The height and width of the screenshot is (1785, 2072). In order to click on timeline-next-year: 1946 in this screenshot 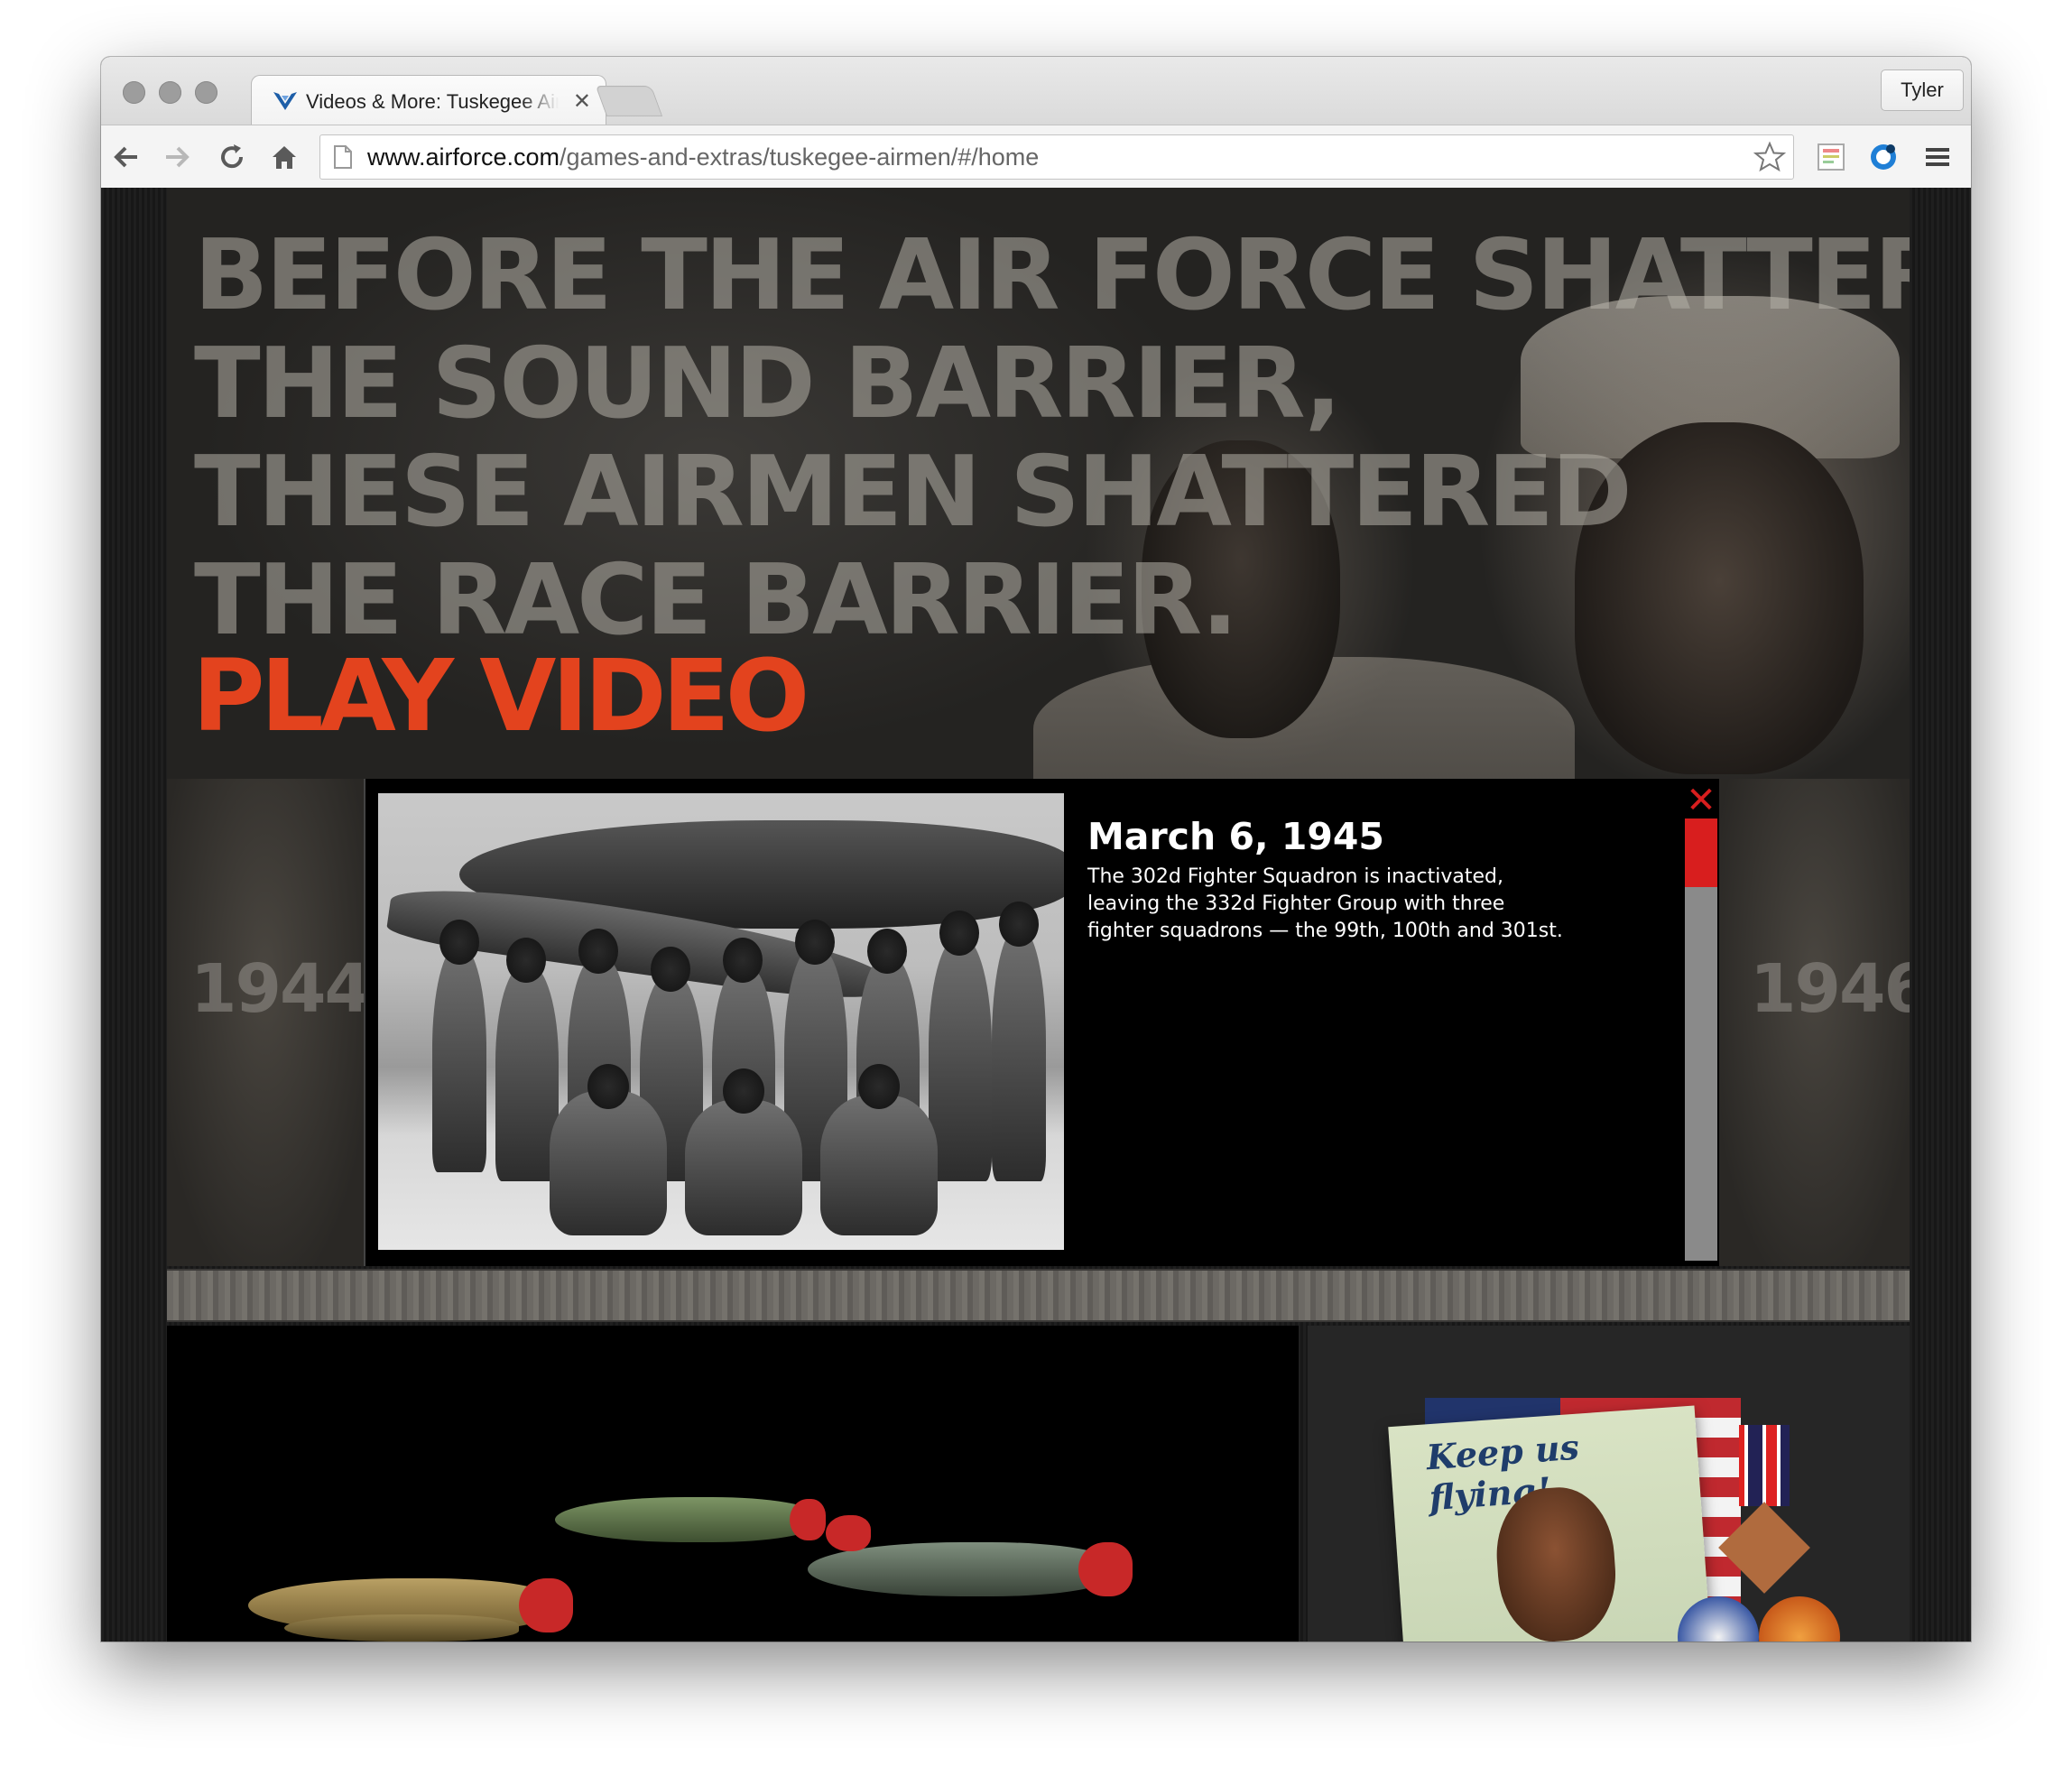, I will do `click(1830, 989)`.